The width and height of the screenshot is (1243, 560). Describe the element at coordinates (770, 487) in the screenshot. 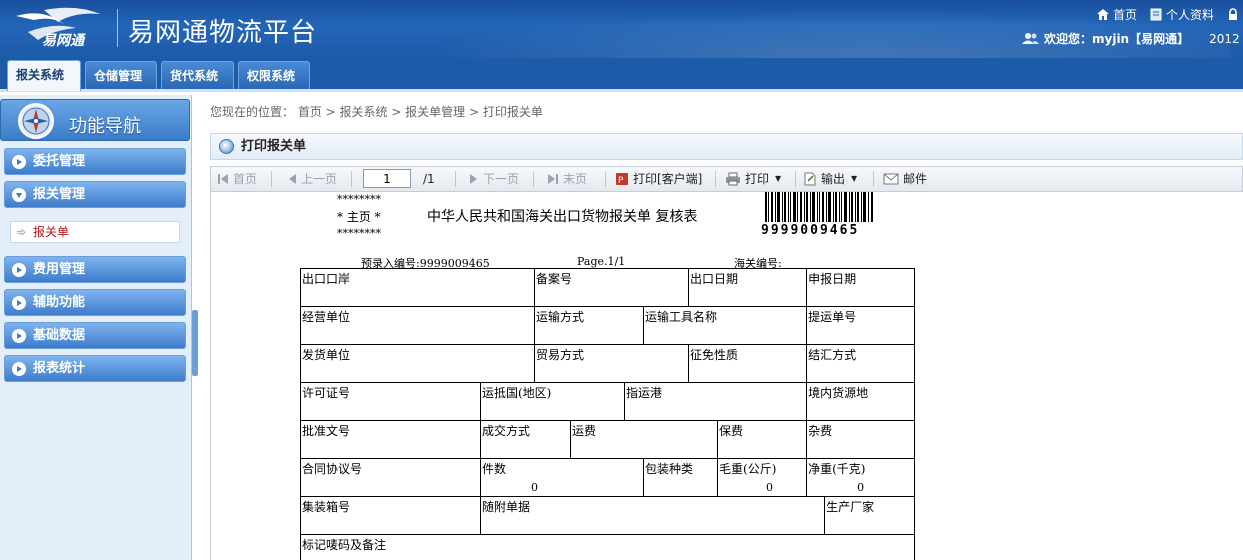

I see `field-gross-weight-value: 0` at that location.